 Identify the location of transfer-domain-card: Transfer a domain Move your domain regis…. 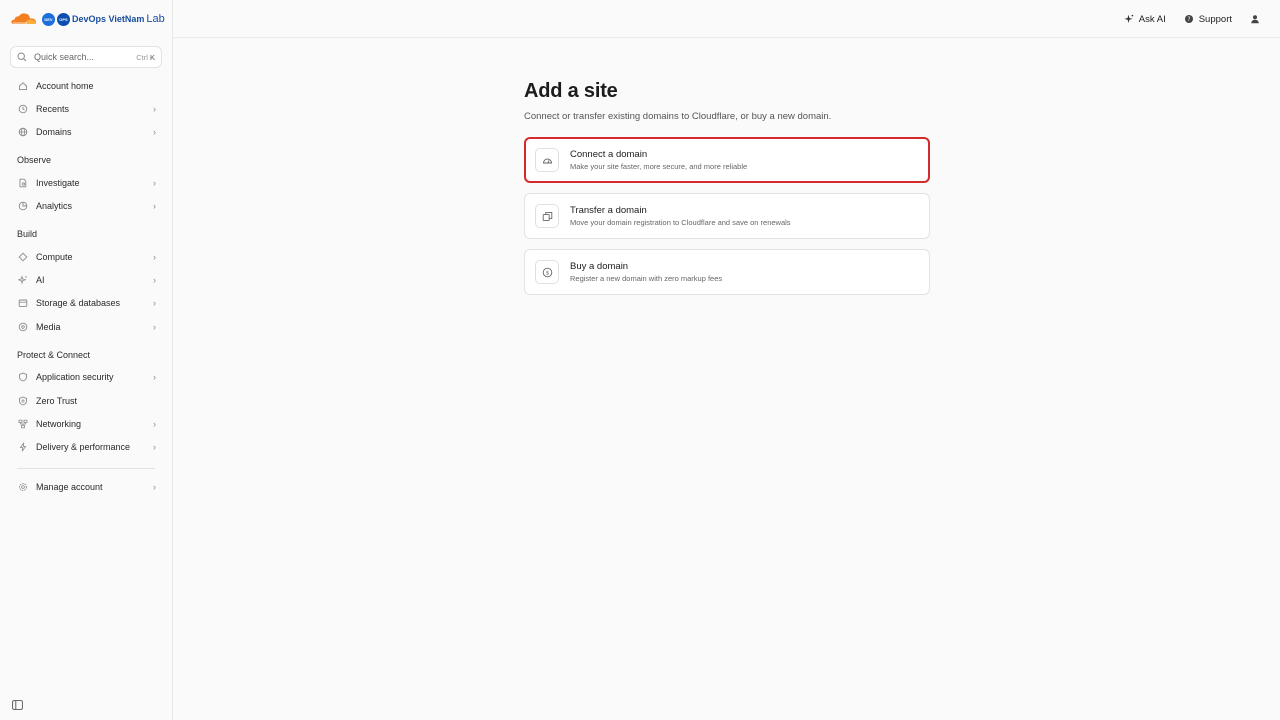
(727, 216).